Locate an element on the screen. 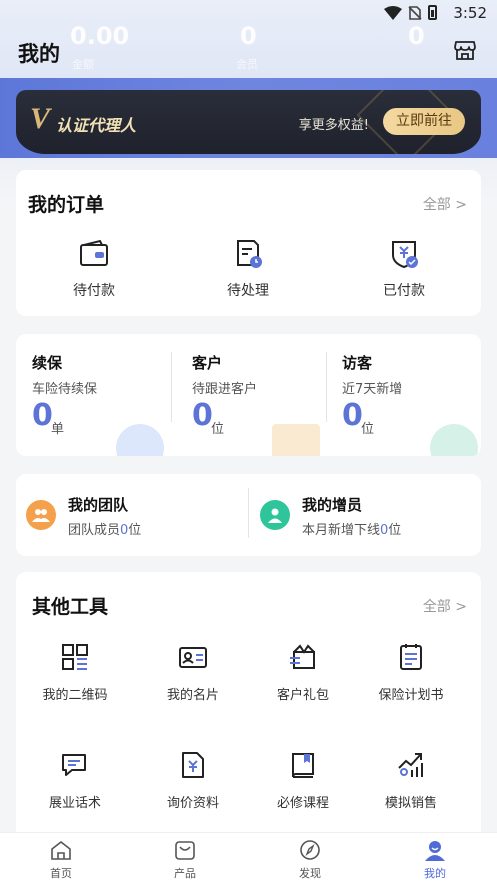 The width and height of the screenshot is (497, 886). banner-tip: 享更多权益! is located at coordinates (333, 125).